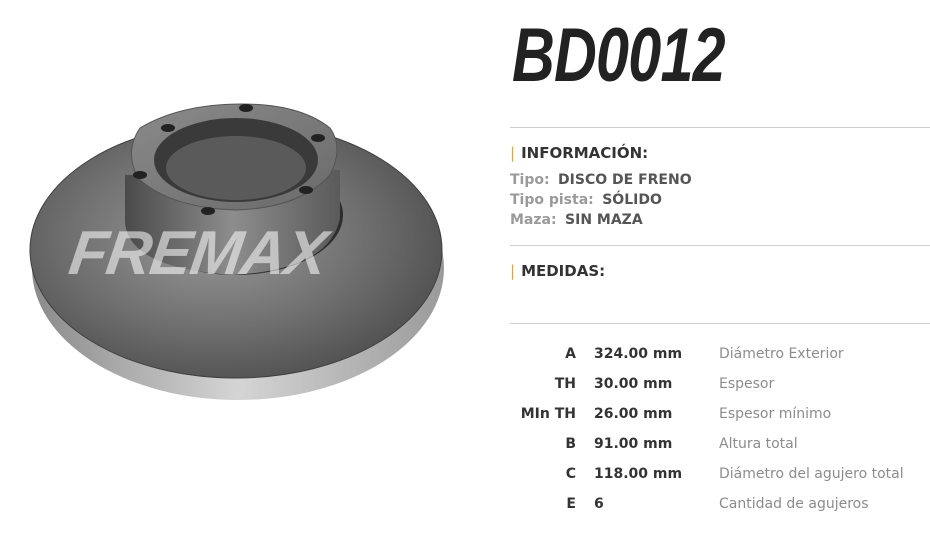  Describe the element at coordinates (585, 153) in the screenshot. I see `info-title-text: INFORMACIÓN:` at that location.